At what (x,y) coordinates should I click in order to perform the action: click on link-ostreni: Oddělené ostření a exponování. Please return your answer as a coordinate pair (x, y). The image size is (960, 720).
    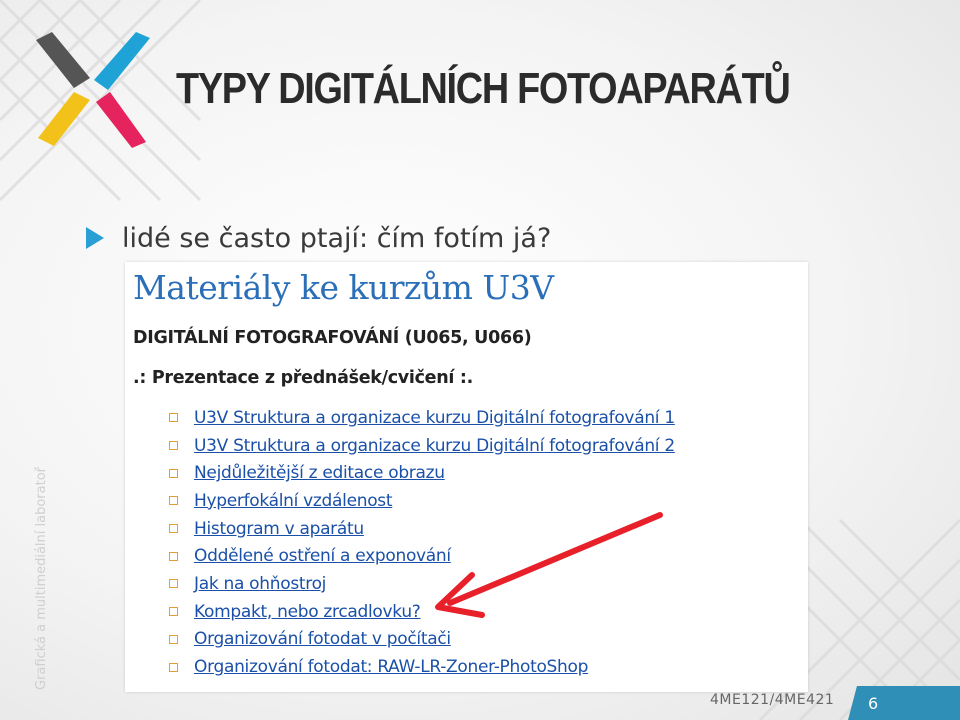
    Looking at the image, I should click on (322, 556).